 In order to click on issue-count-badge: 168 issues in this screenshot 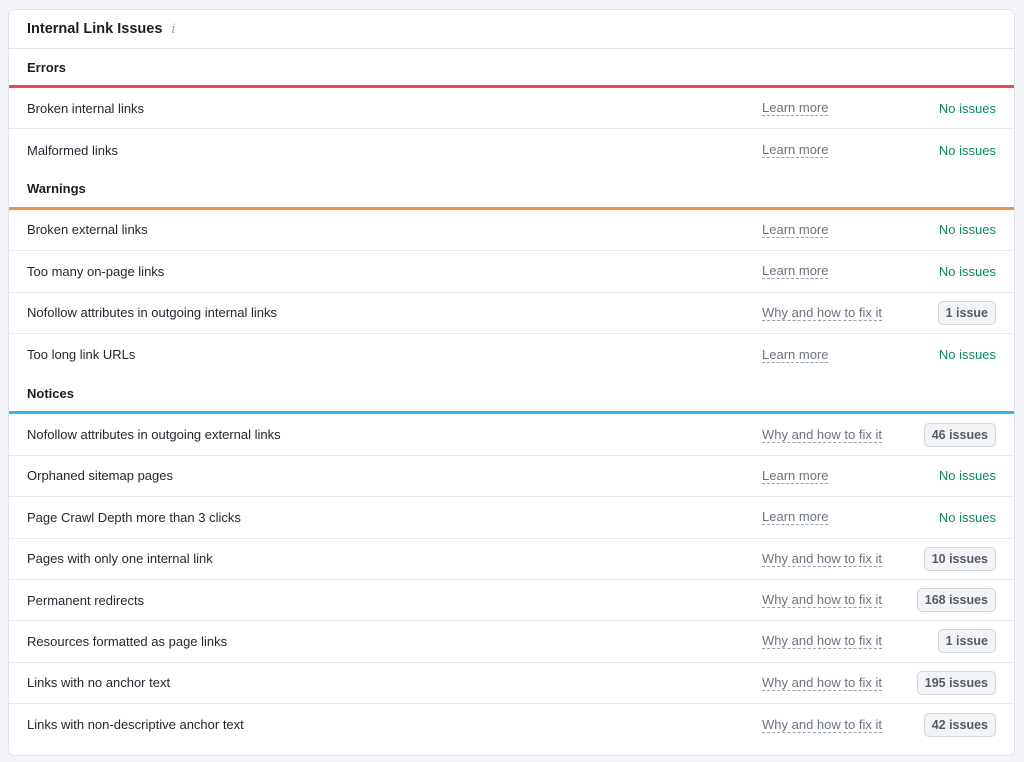, I will do `click(956, 600)`.